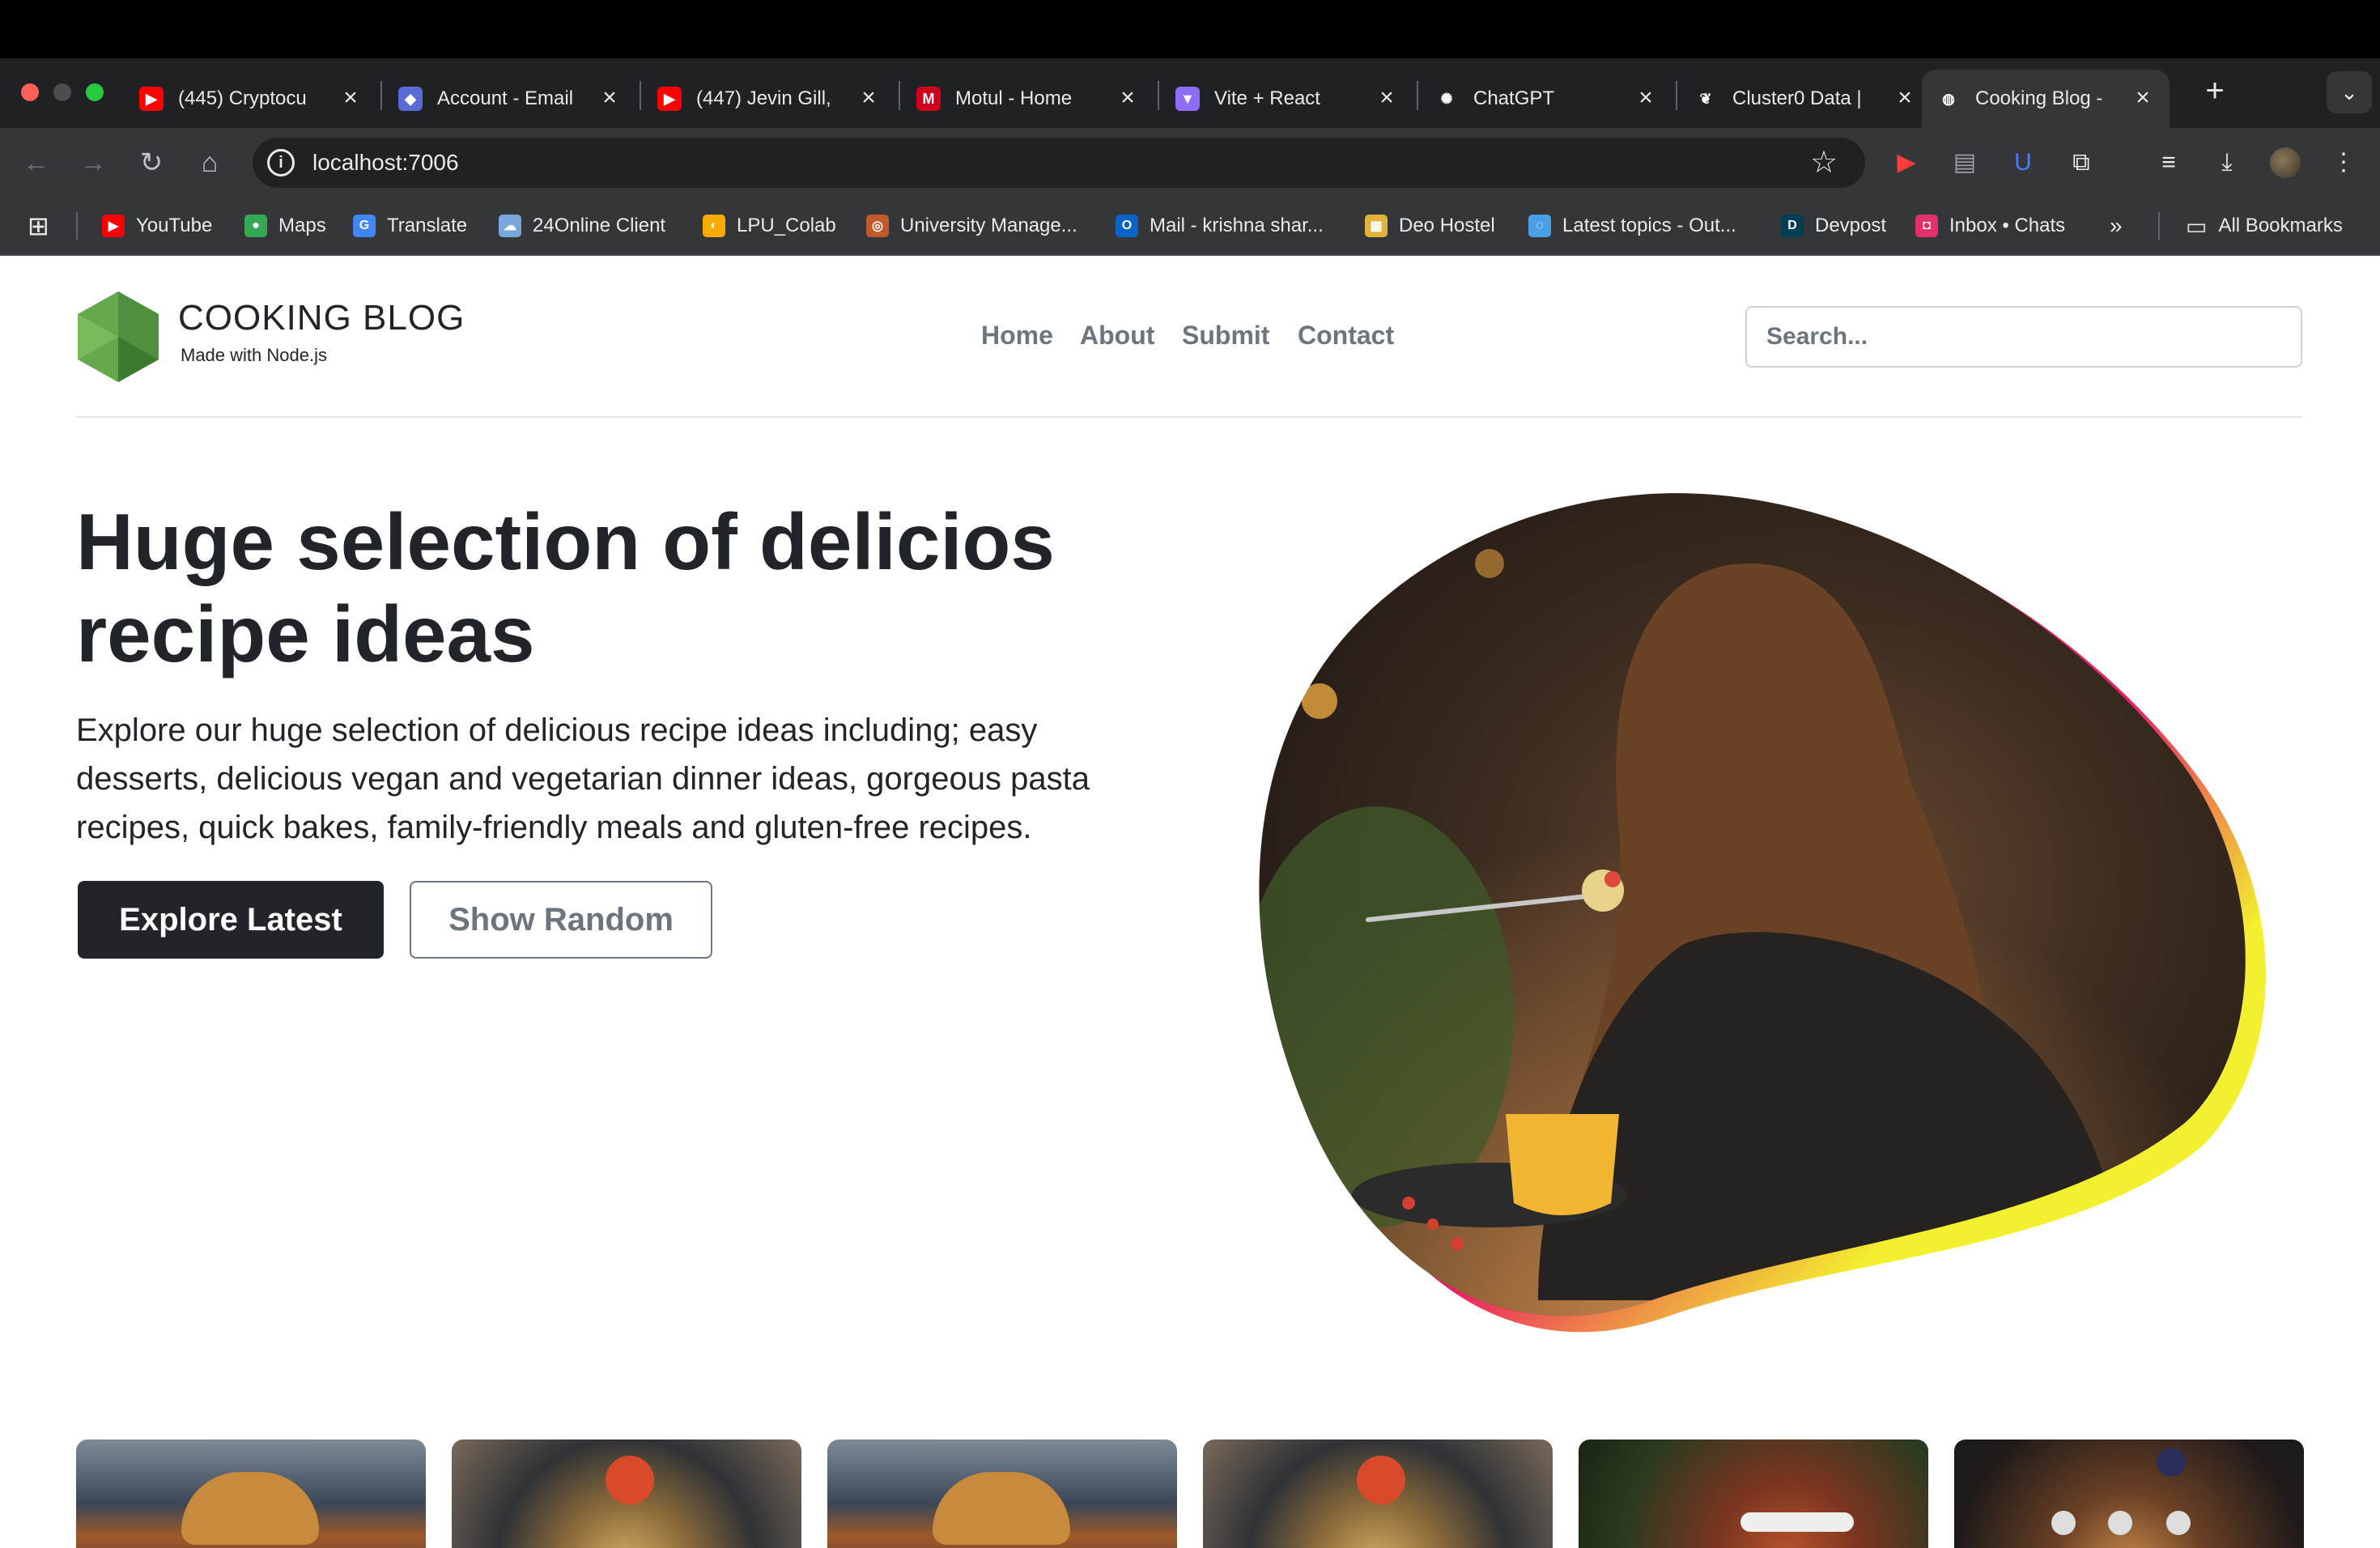 Image resolution: width=2380 pixels, height=1548 pixels. I want to click on new-tab-button: +, so click(2215, 91).